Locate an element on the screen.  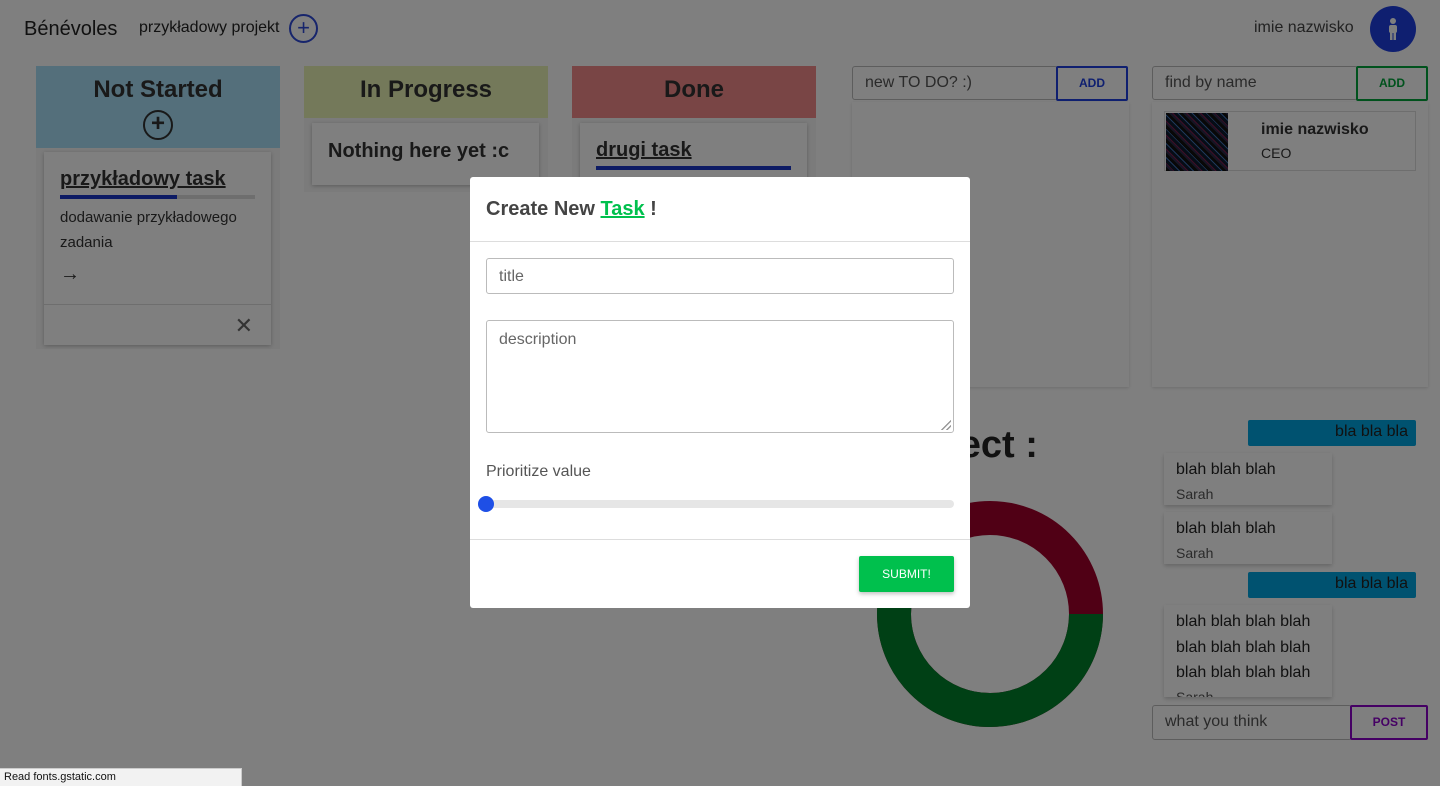
modal-footer: SUBMIT! is located at coordinates (720, 573).